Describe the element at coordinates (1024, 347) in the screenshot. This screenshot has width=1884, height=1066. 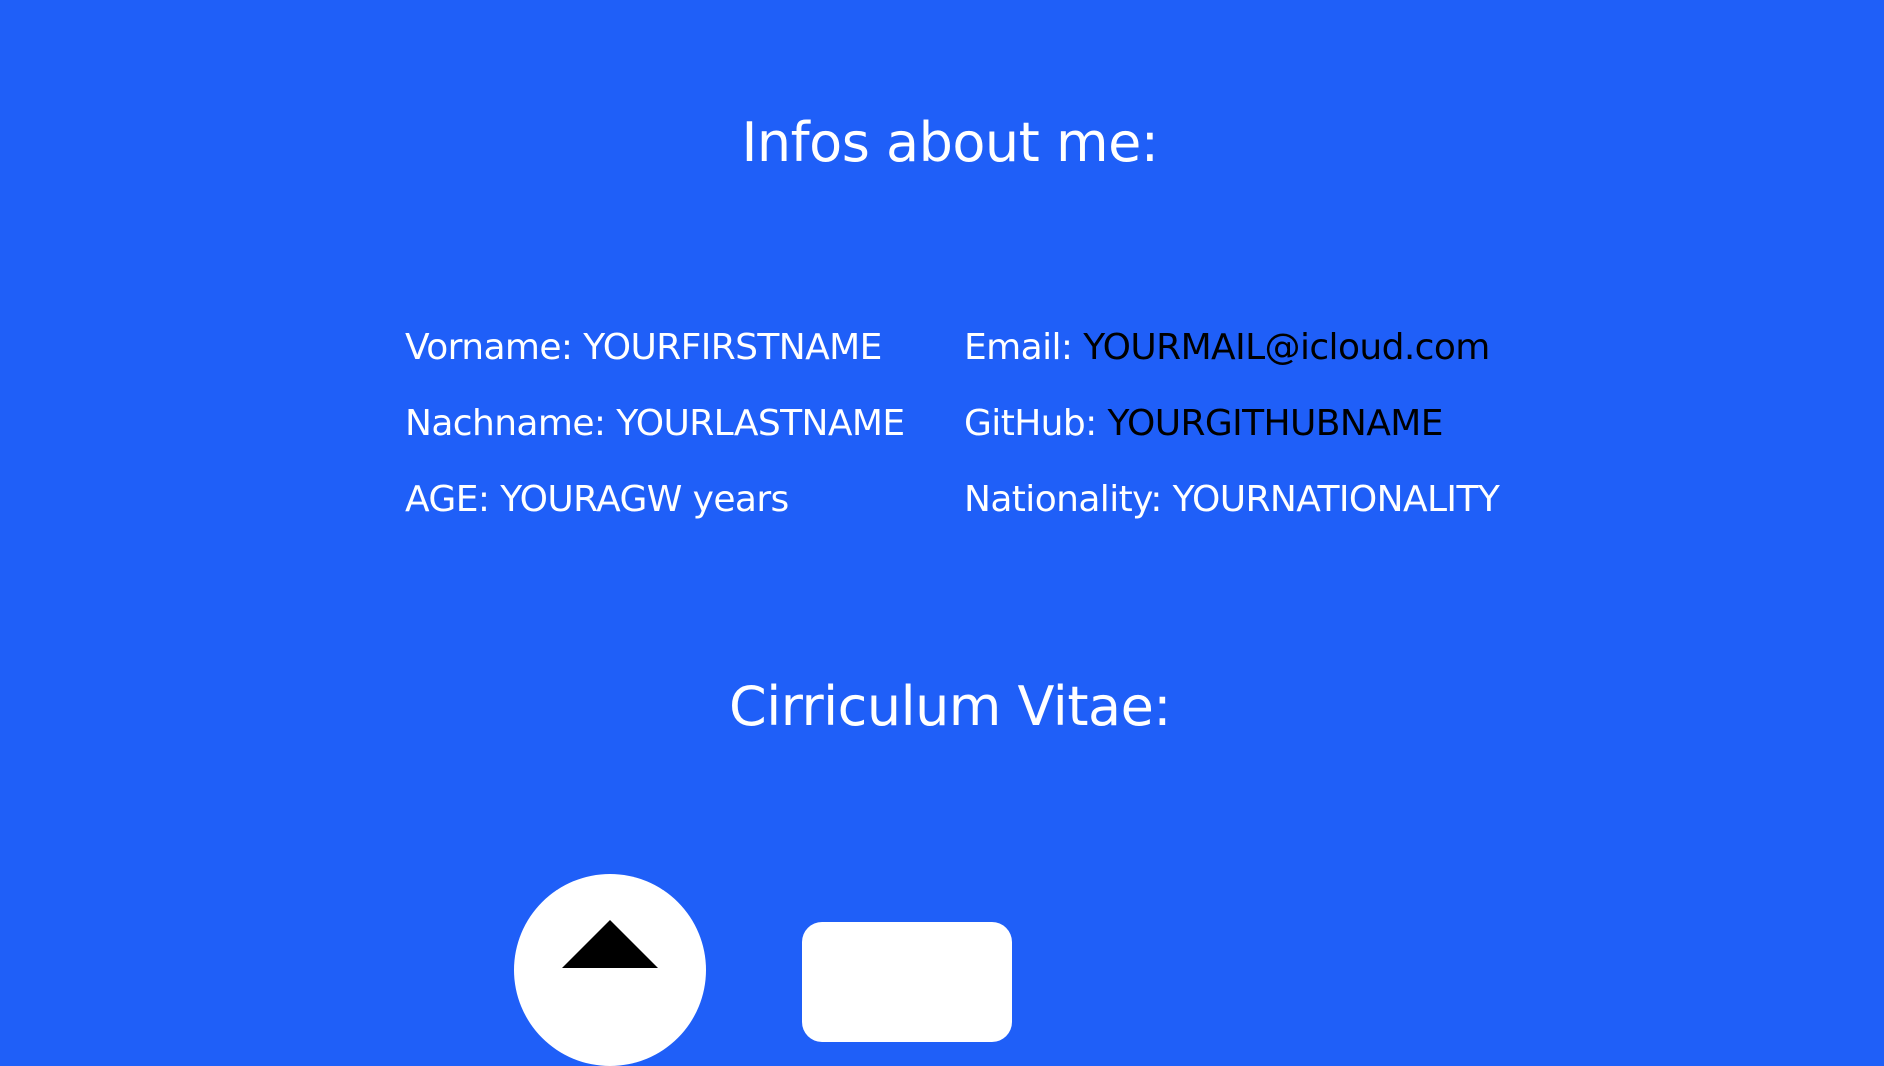
I see `email-label: Email:` at that location.